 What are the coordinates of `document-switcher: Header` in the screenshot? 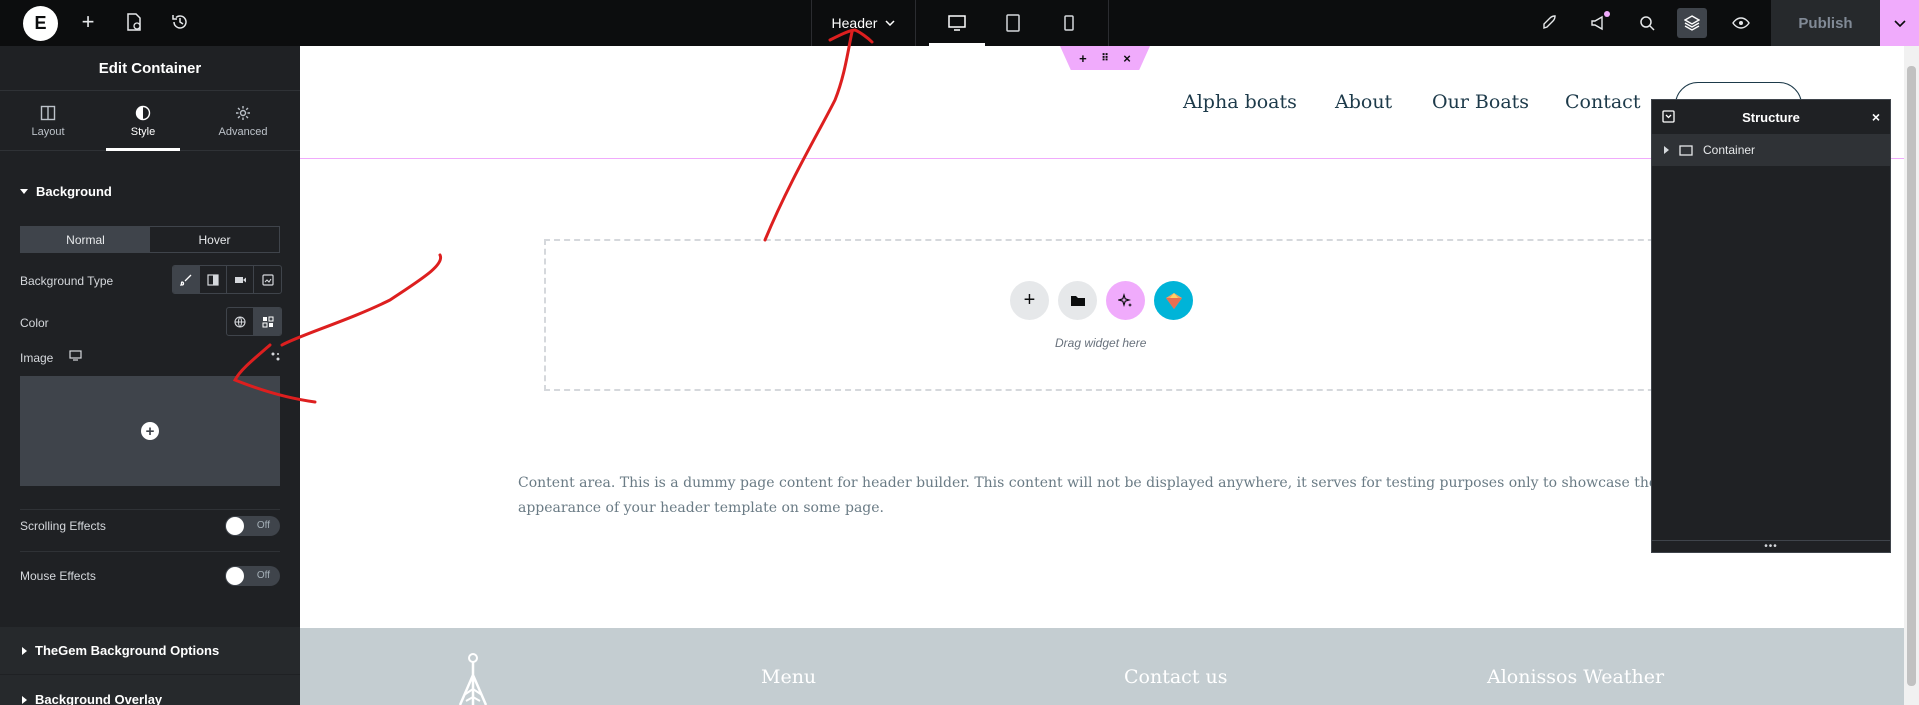 It's located at (863, 23).